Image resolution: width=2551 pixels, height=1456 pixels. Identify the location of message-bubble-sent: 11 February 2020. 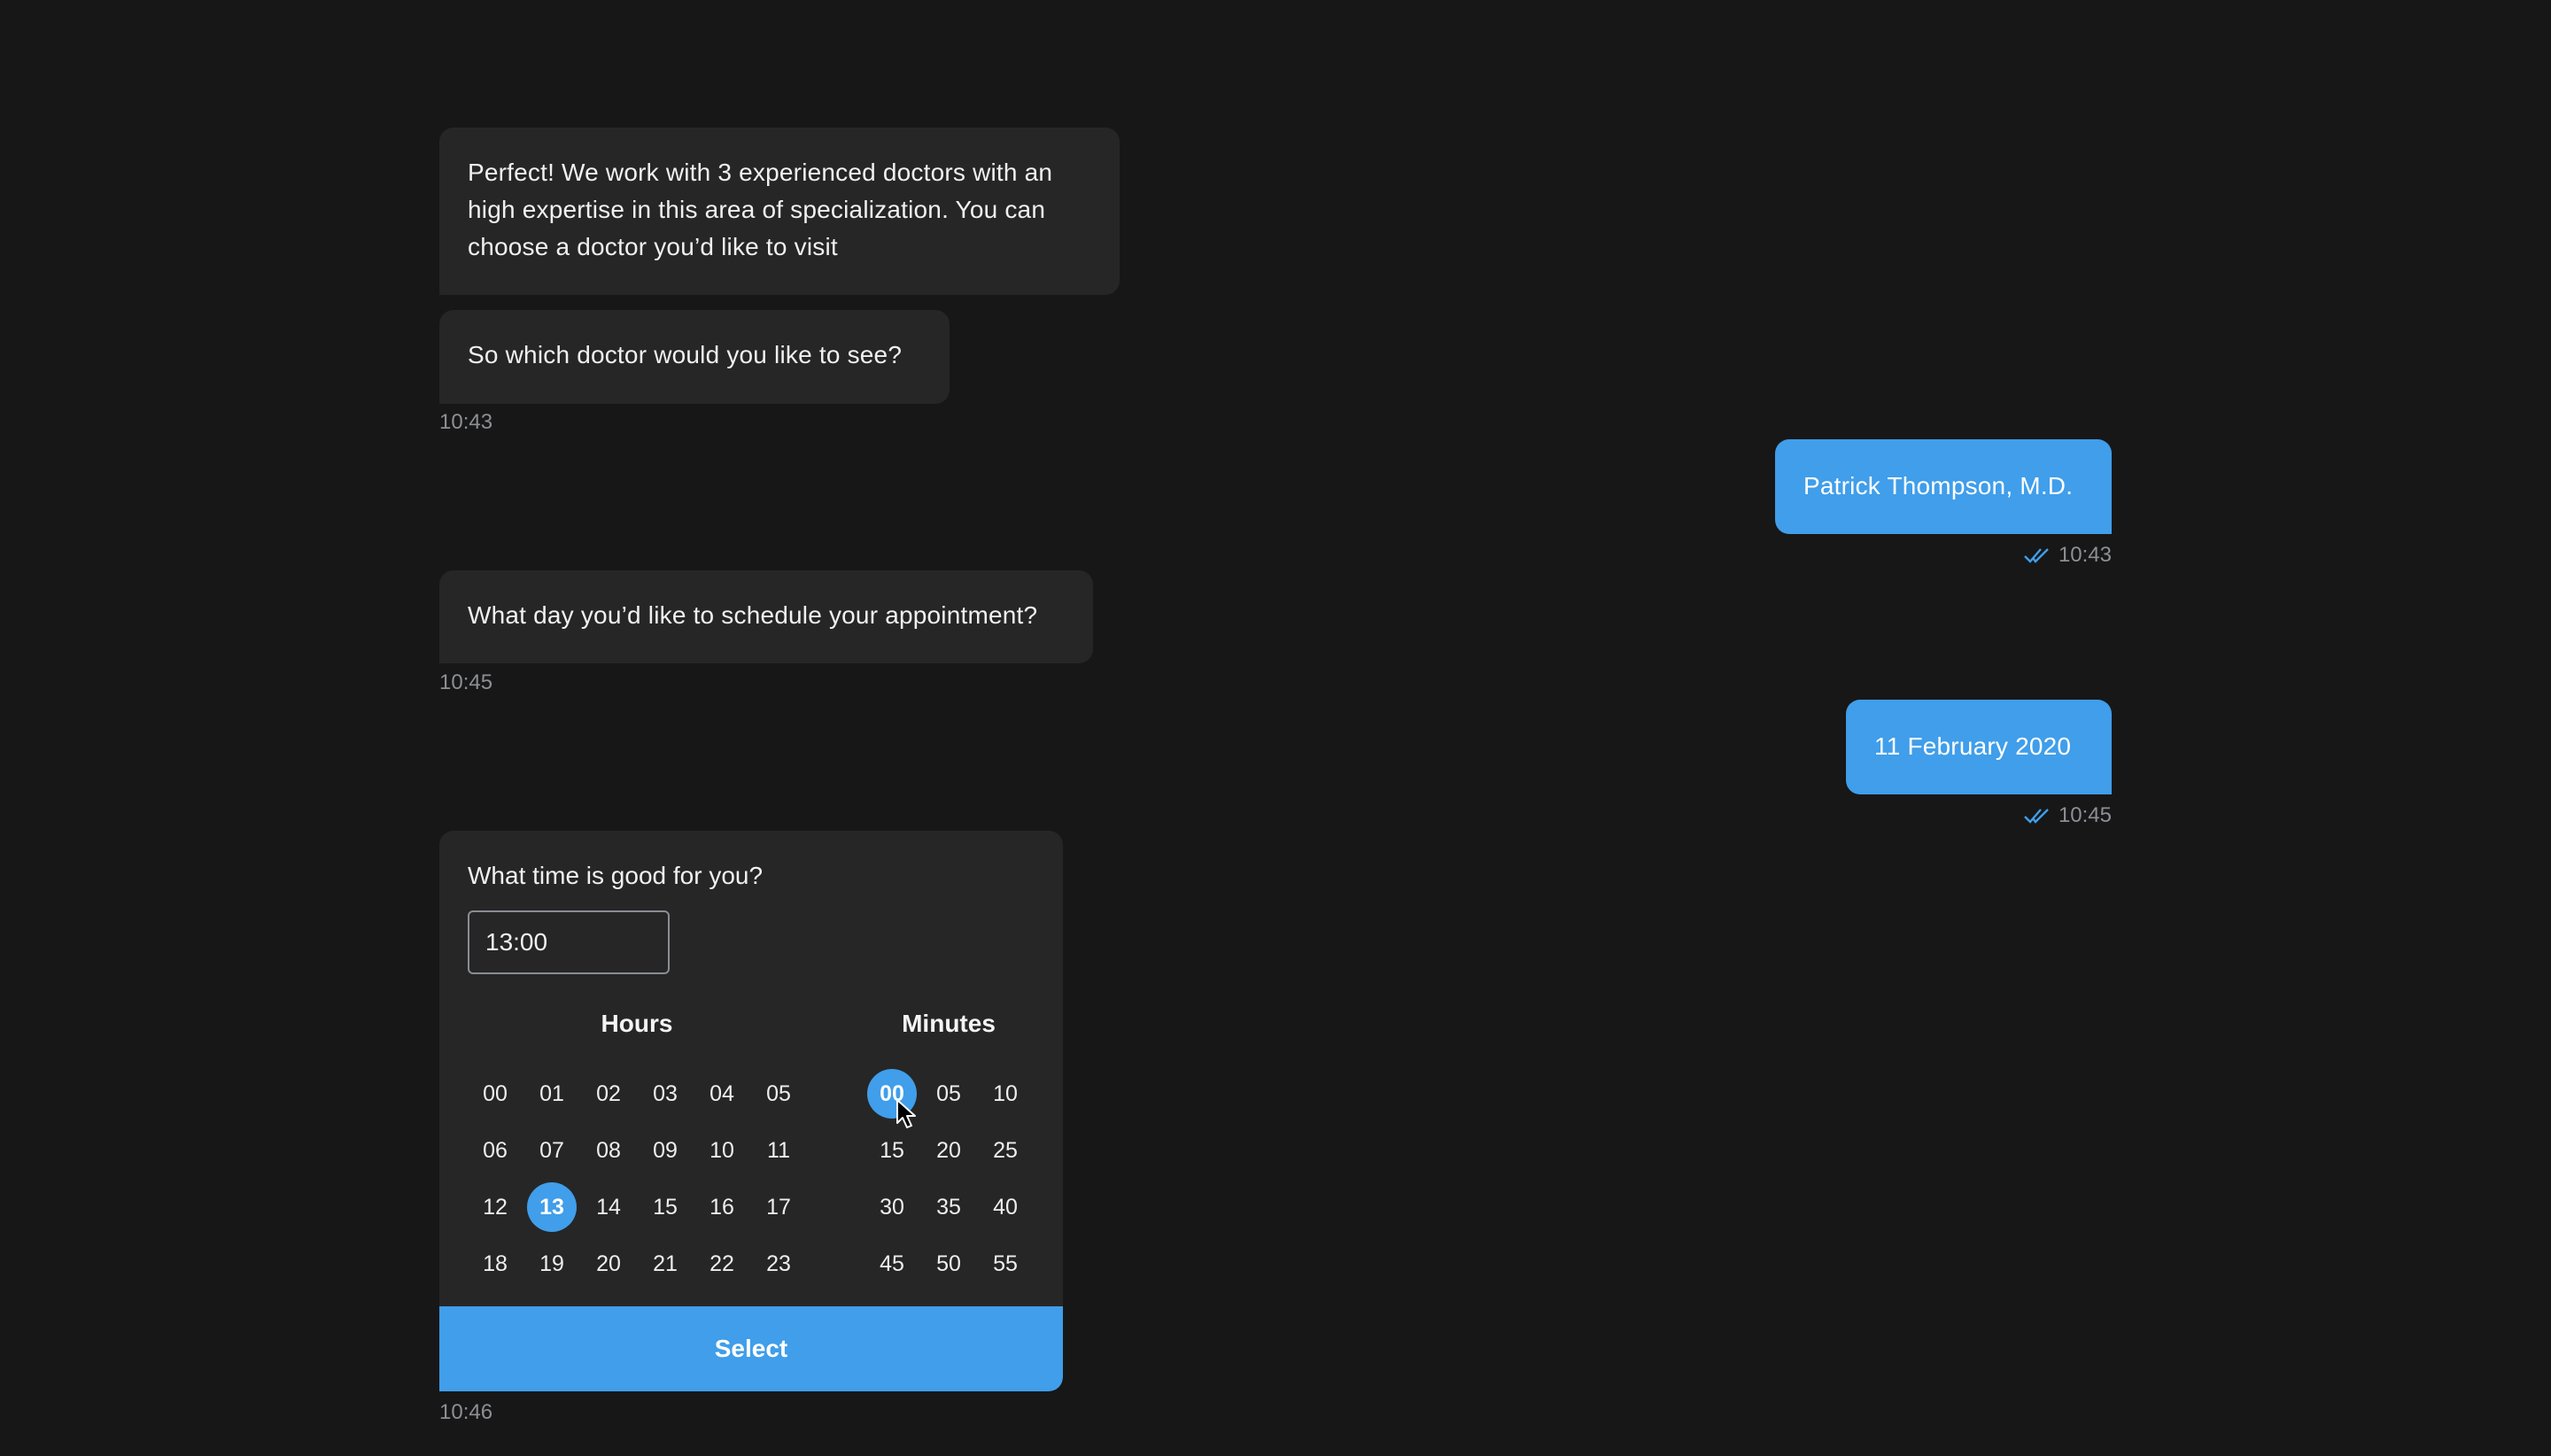
(1979, 747).